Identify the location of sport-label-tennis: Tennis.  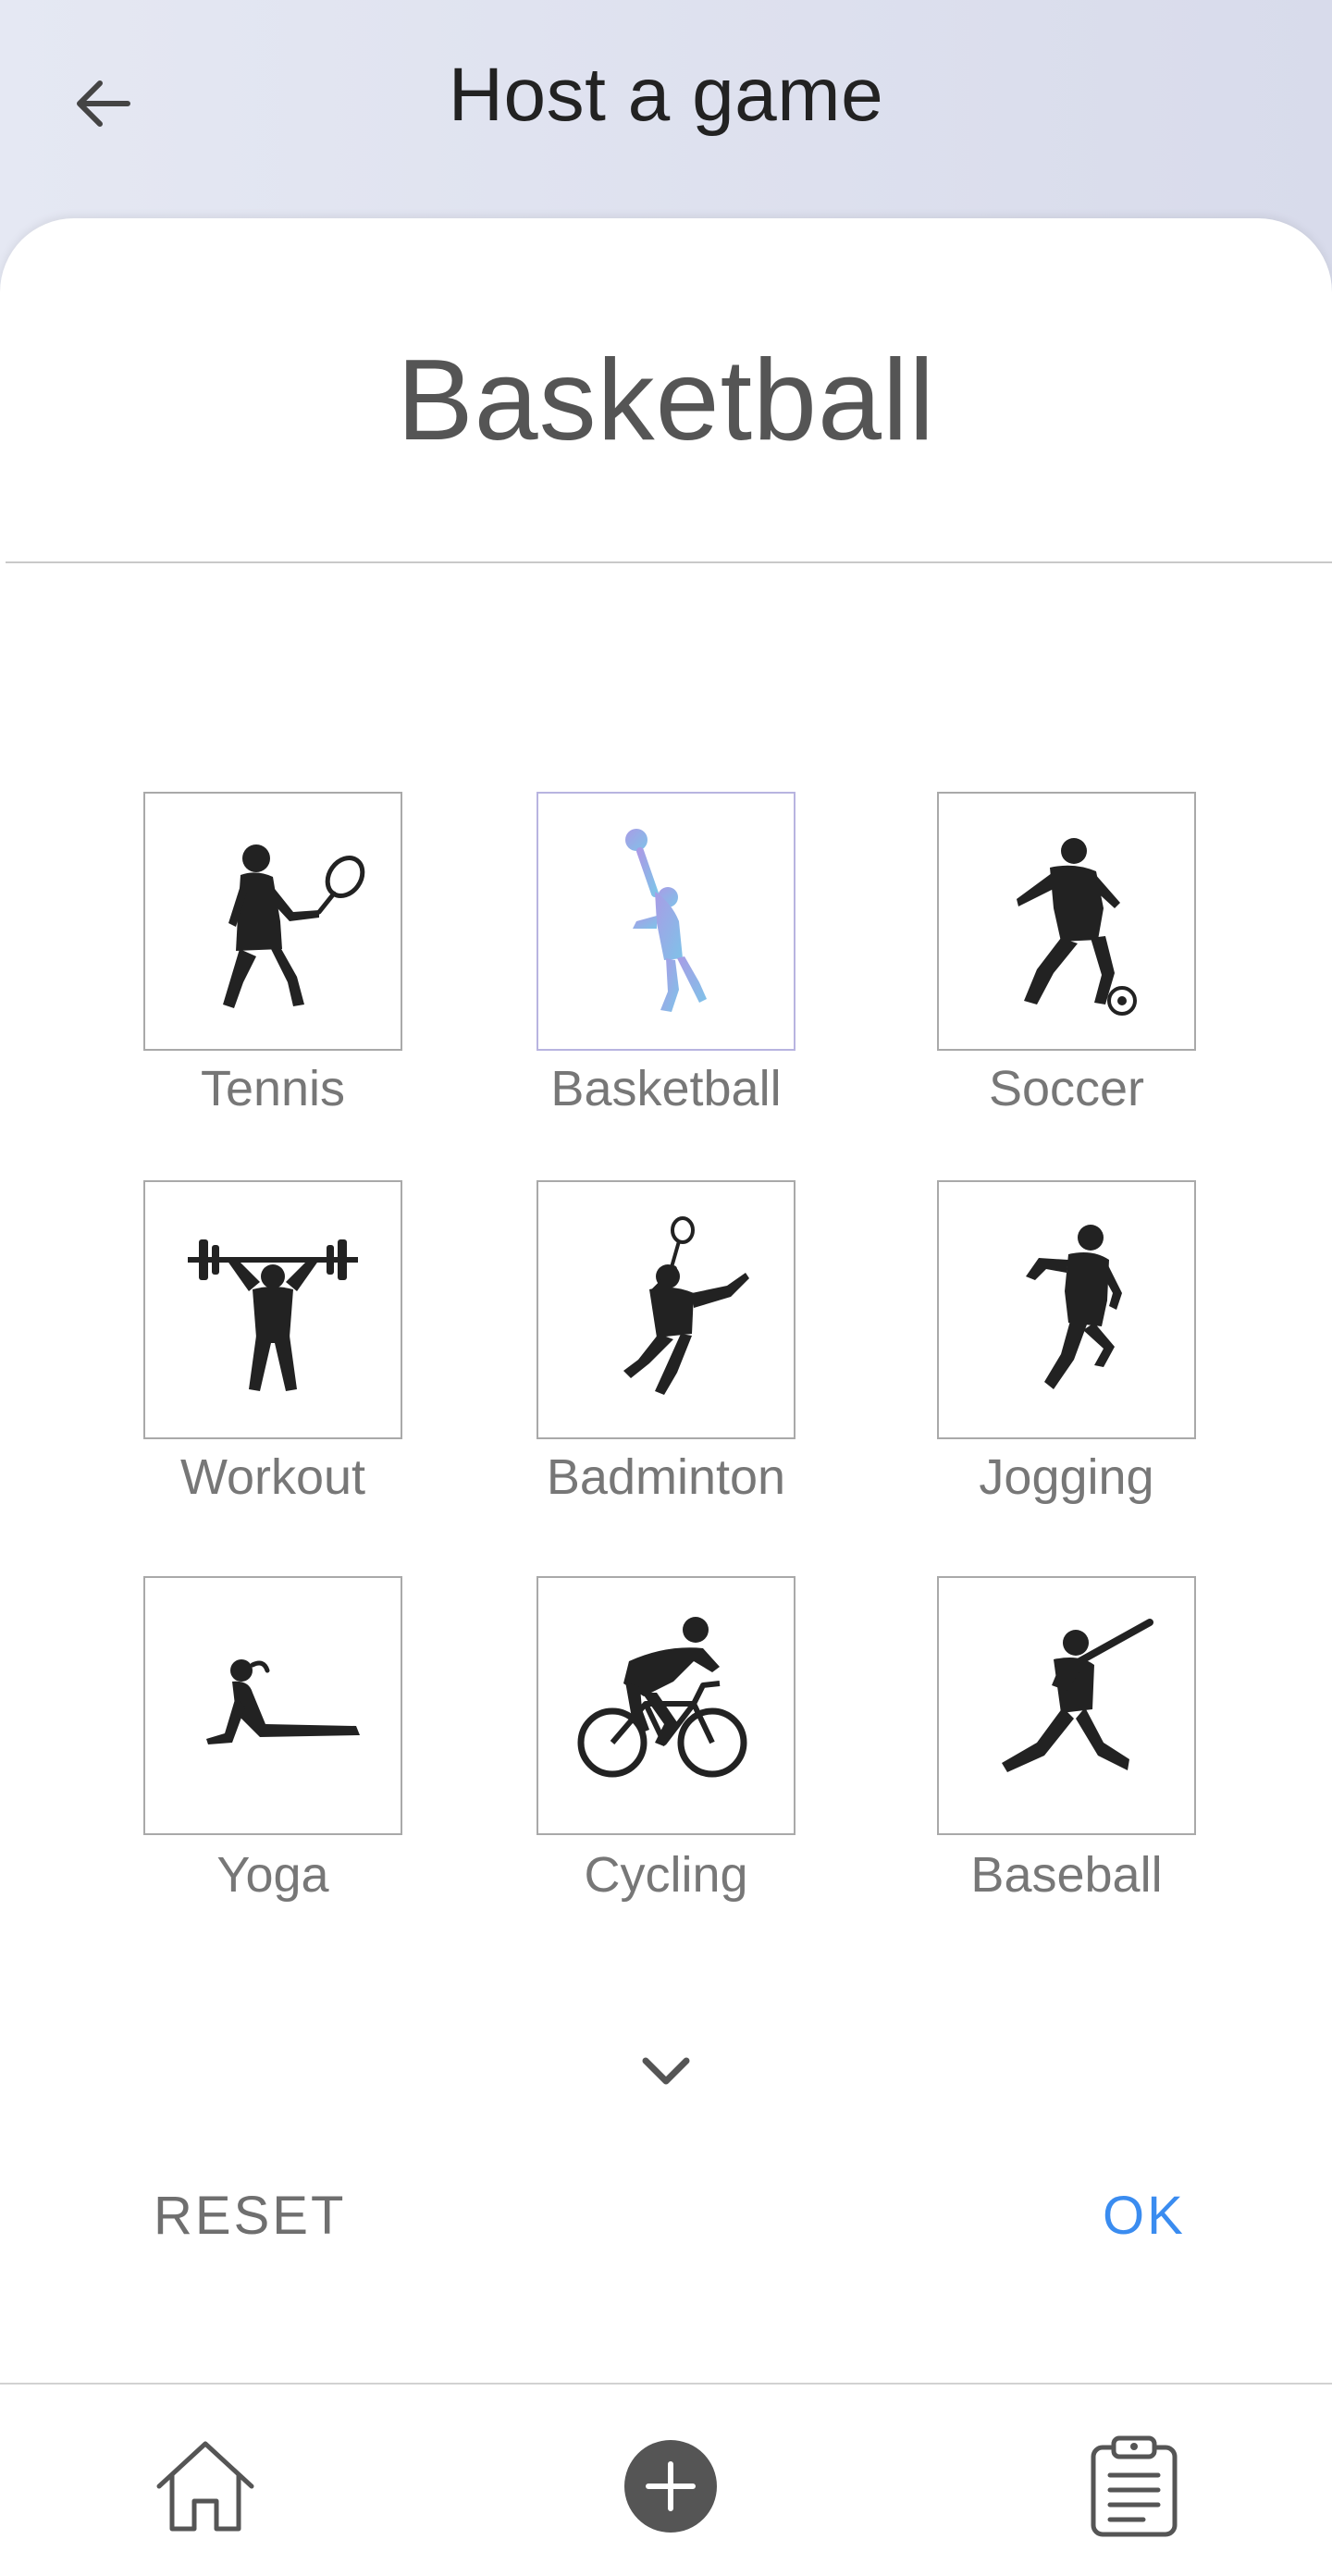
(273, 1088).